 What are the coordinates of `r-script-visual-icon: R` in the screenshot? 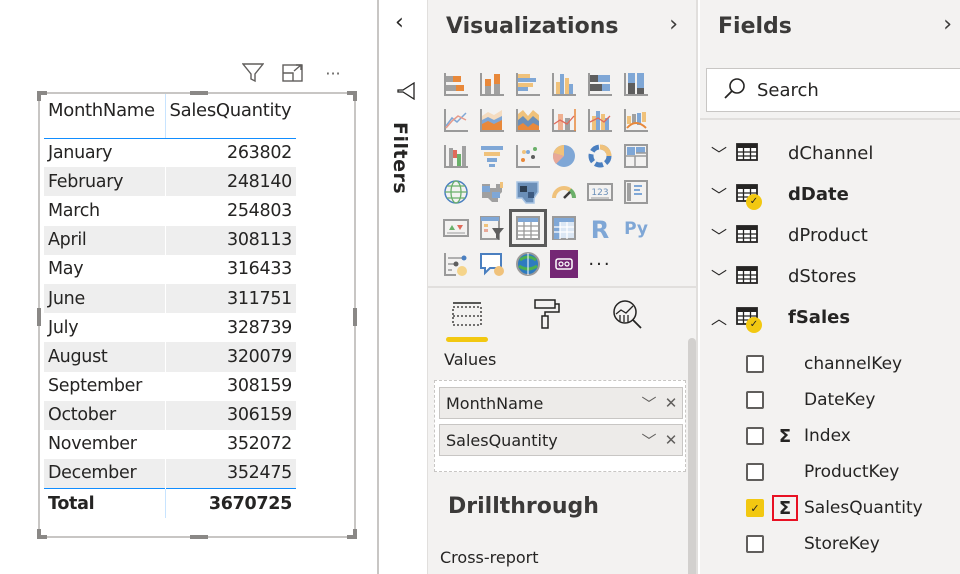 It's located at (600, 228).